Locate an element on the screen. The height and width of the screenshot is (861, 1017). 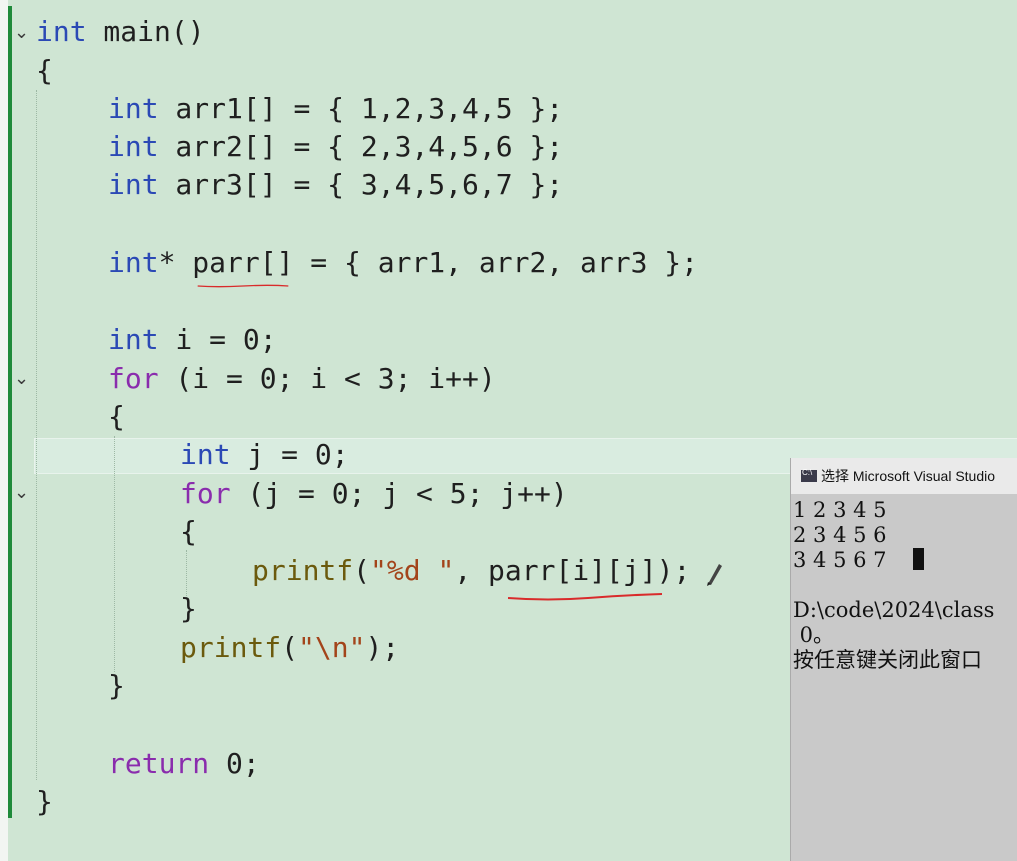
code-text: main() is located at coordinates (145, 31).